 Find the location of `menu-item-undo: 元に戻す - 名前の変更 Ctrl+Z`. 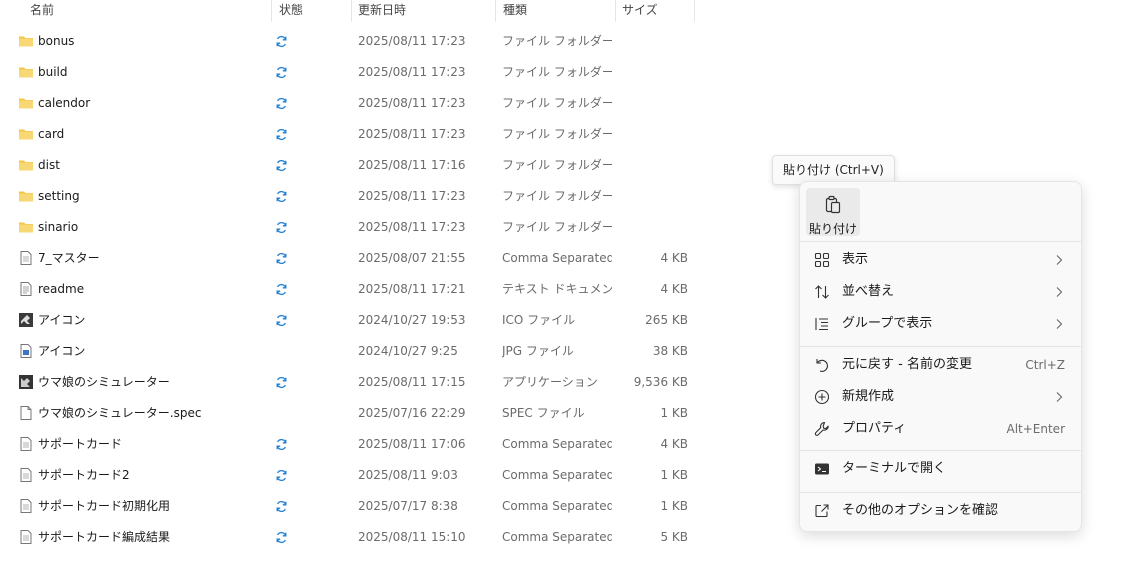

menu-item-undo: 元に戻す - 名前の変更 Ctrl+Z is located at coordinates (940, 365).